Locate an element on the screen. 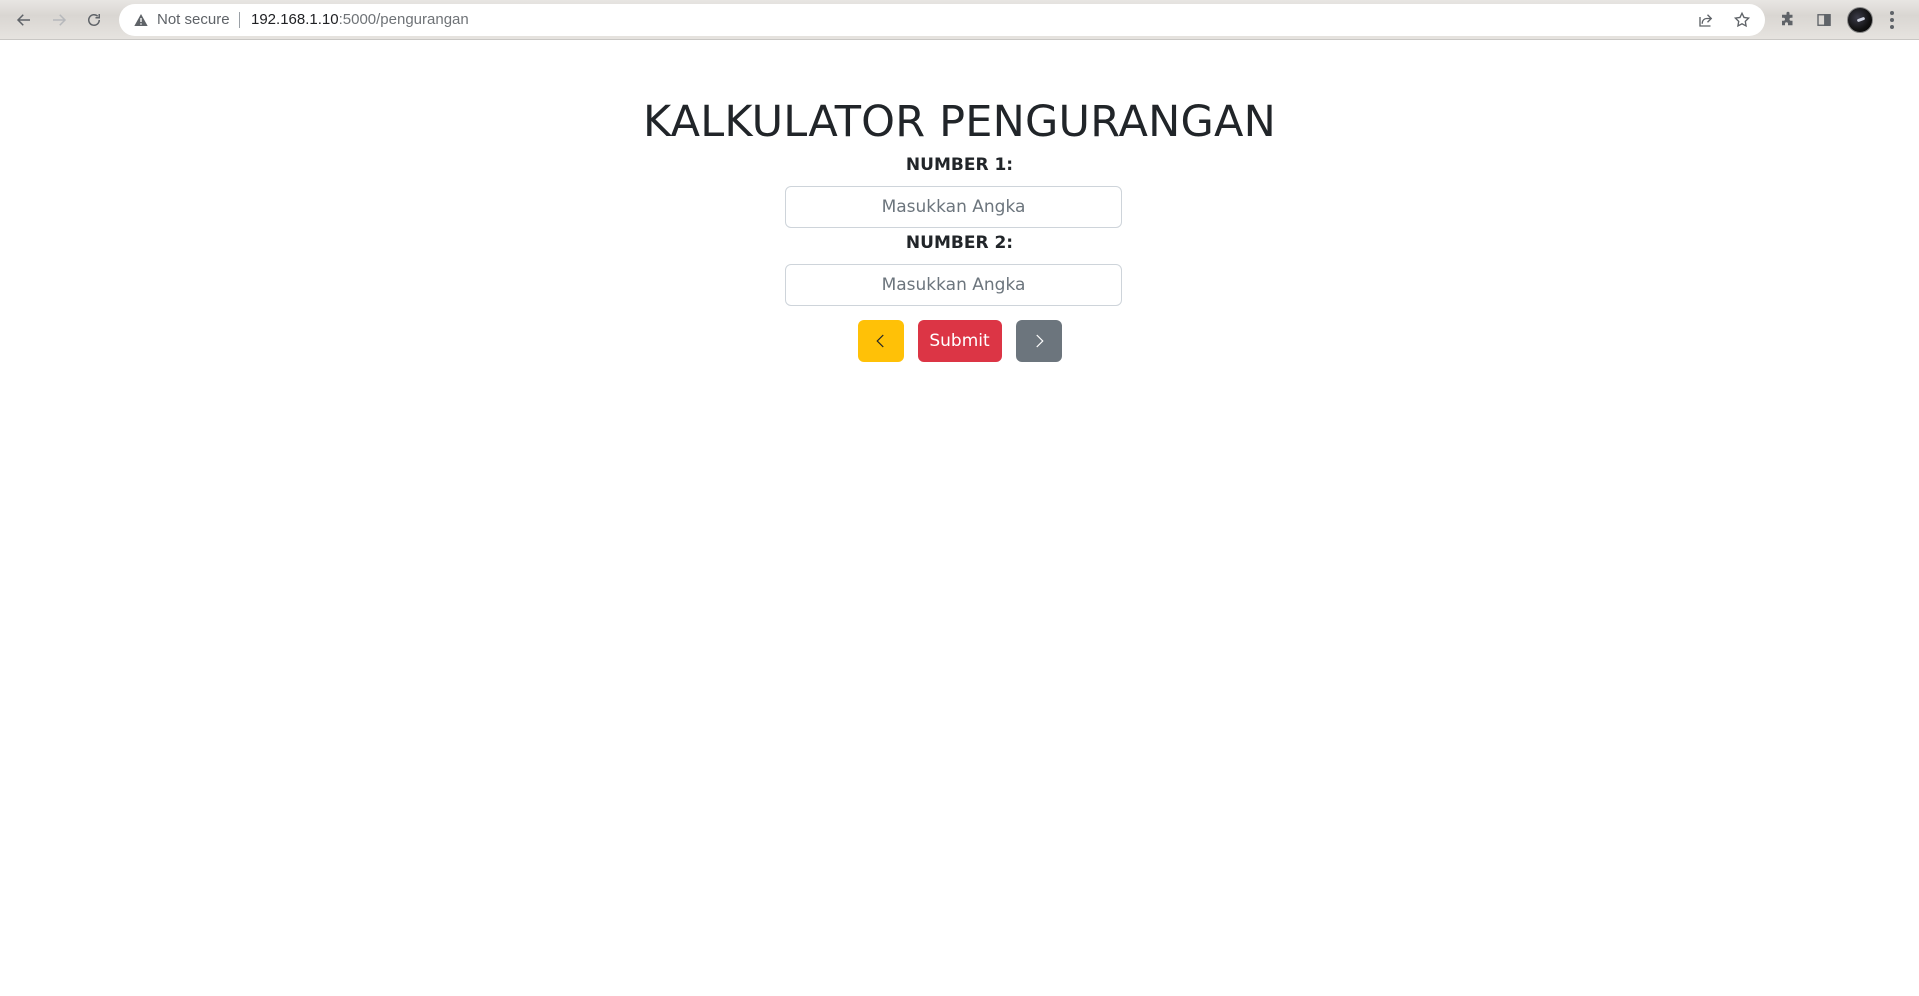 The image size is (1919, 996). star-icon is located at coordinates (1742, 20).